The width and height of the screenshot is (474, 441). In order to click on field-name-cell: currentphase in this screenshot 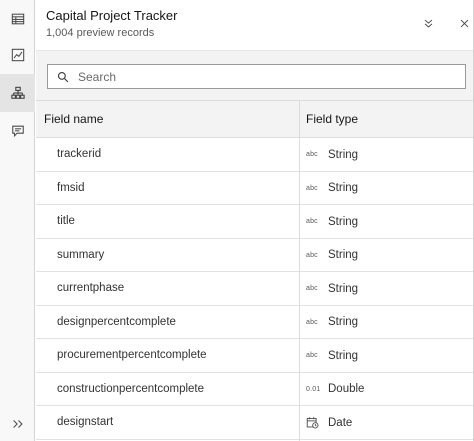, I will do `click(91, 288)`.